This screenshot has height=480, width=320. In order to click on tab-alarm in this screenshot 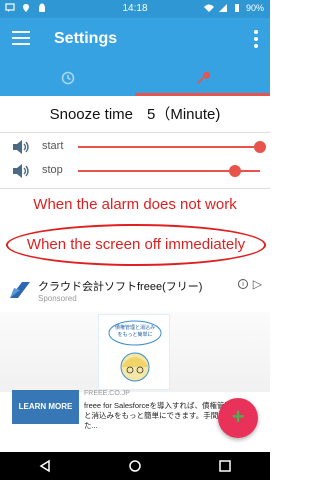, I will do `click(67, 78)`.